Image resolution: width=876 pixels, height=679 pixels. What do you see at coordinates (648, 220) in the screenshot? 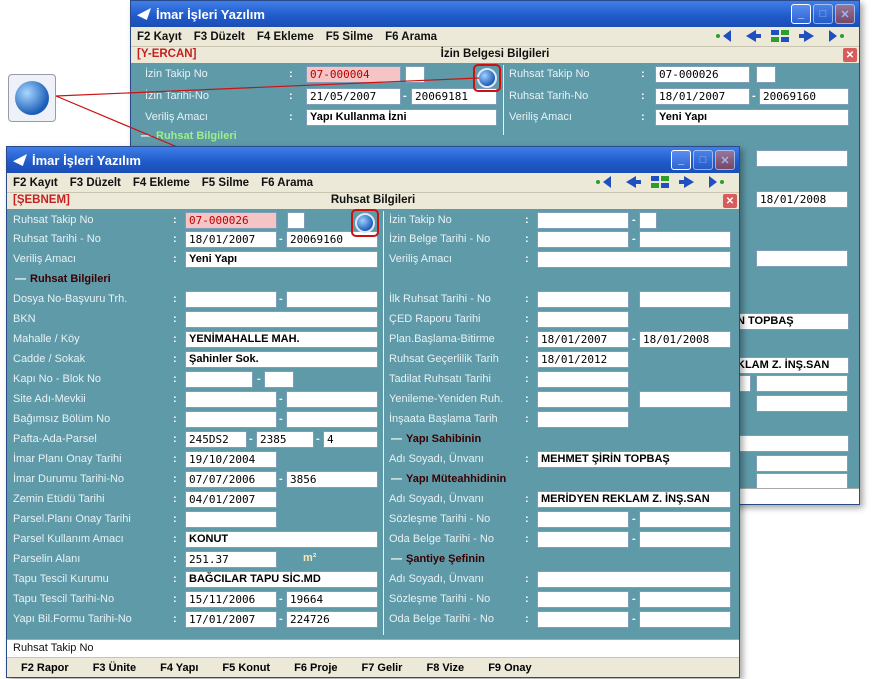
I see `r-izin-takip-suffix` at bounding box center [648, 220].